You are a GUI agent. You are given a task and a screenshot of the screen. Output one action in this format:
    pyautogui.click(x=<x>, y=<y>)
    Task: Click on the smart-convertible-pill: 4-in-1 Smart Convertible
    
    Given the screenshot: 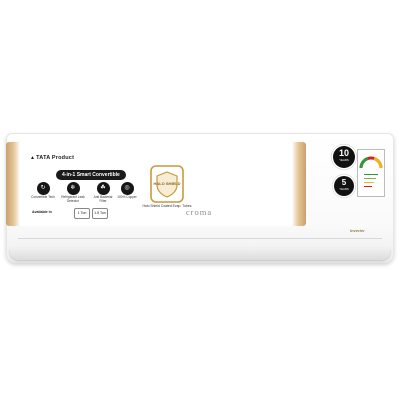 What is the action you would take?
    pyautogui.click(x=91, y=175)
    